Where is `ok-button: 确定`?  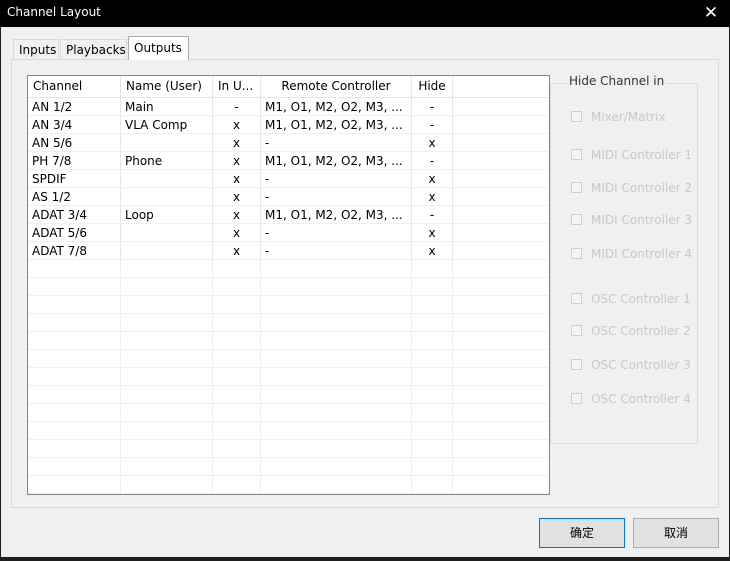
ok-button: 确定 is located at coordinates (582, 533).